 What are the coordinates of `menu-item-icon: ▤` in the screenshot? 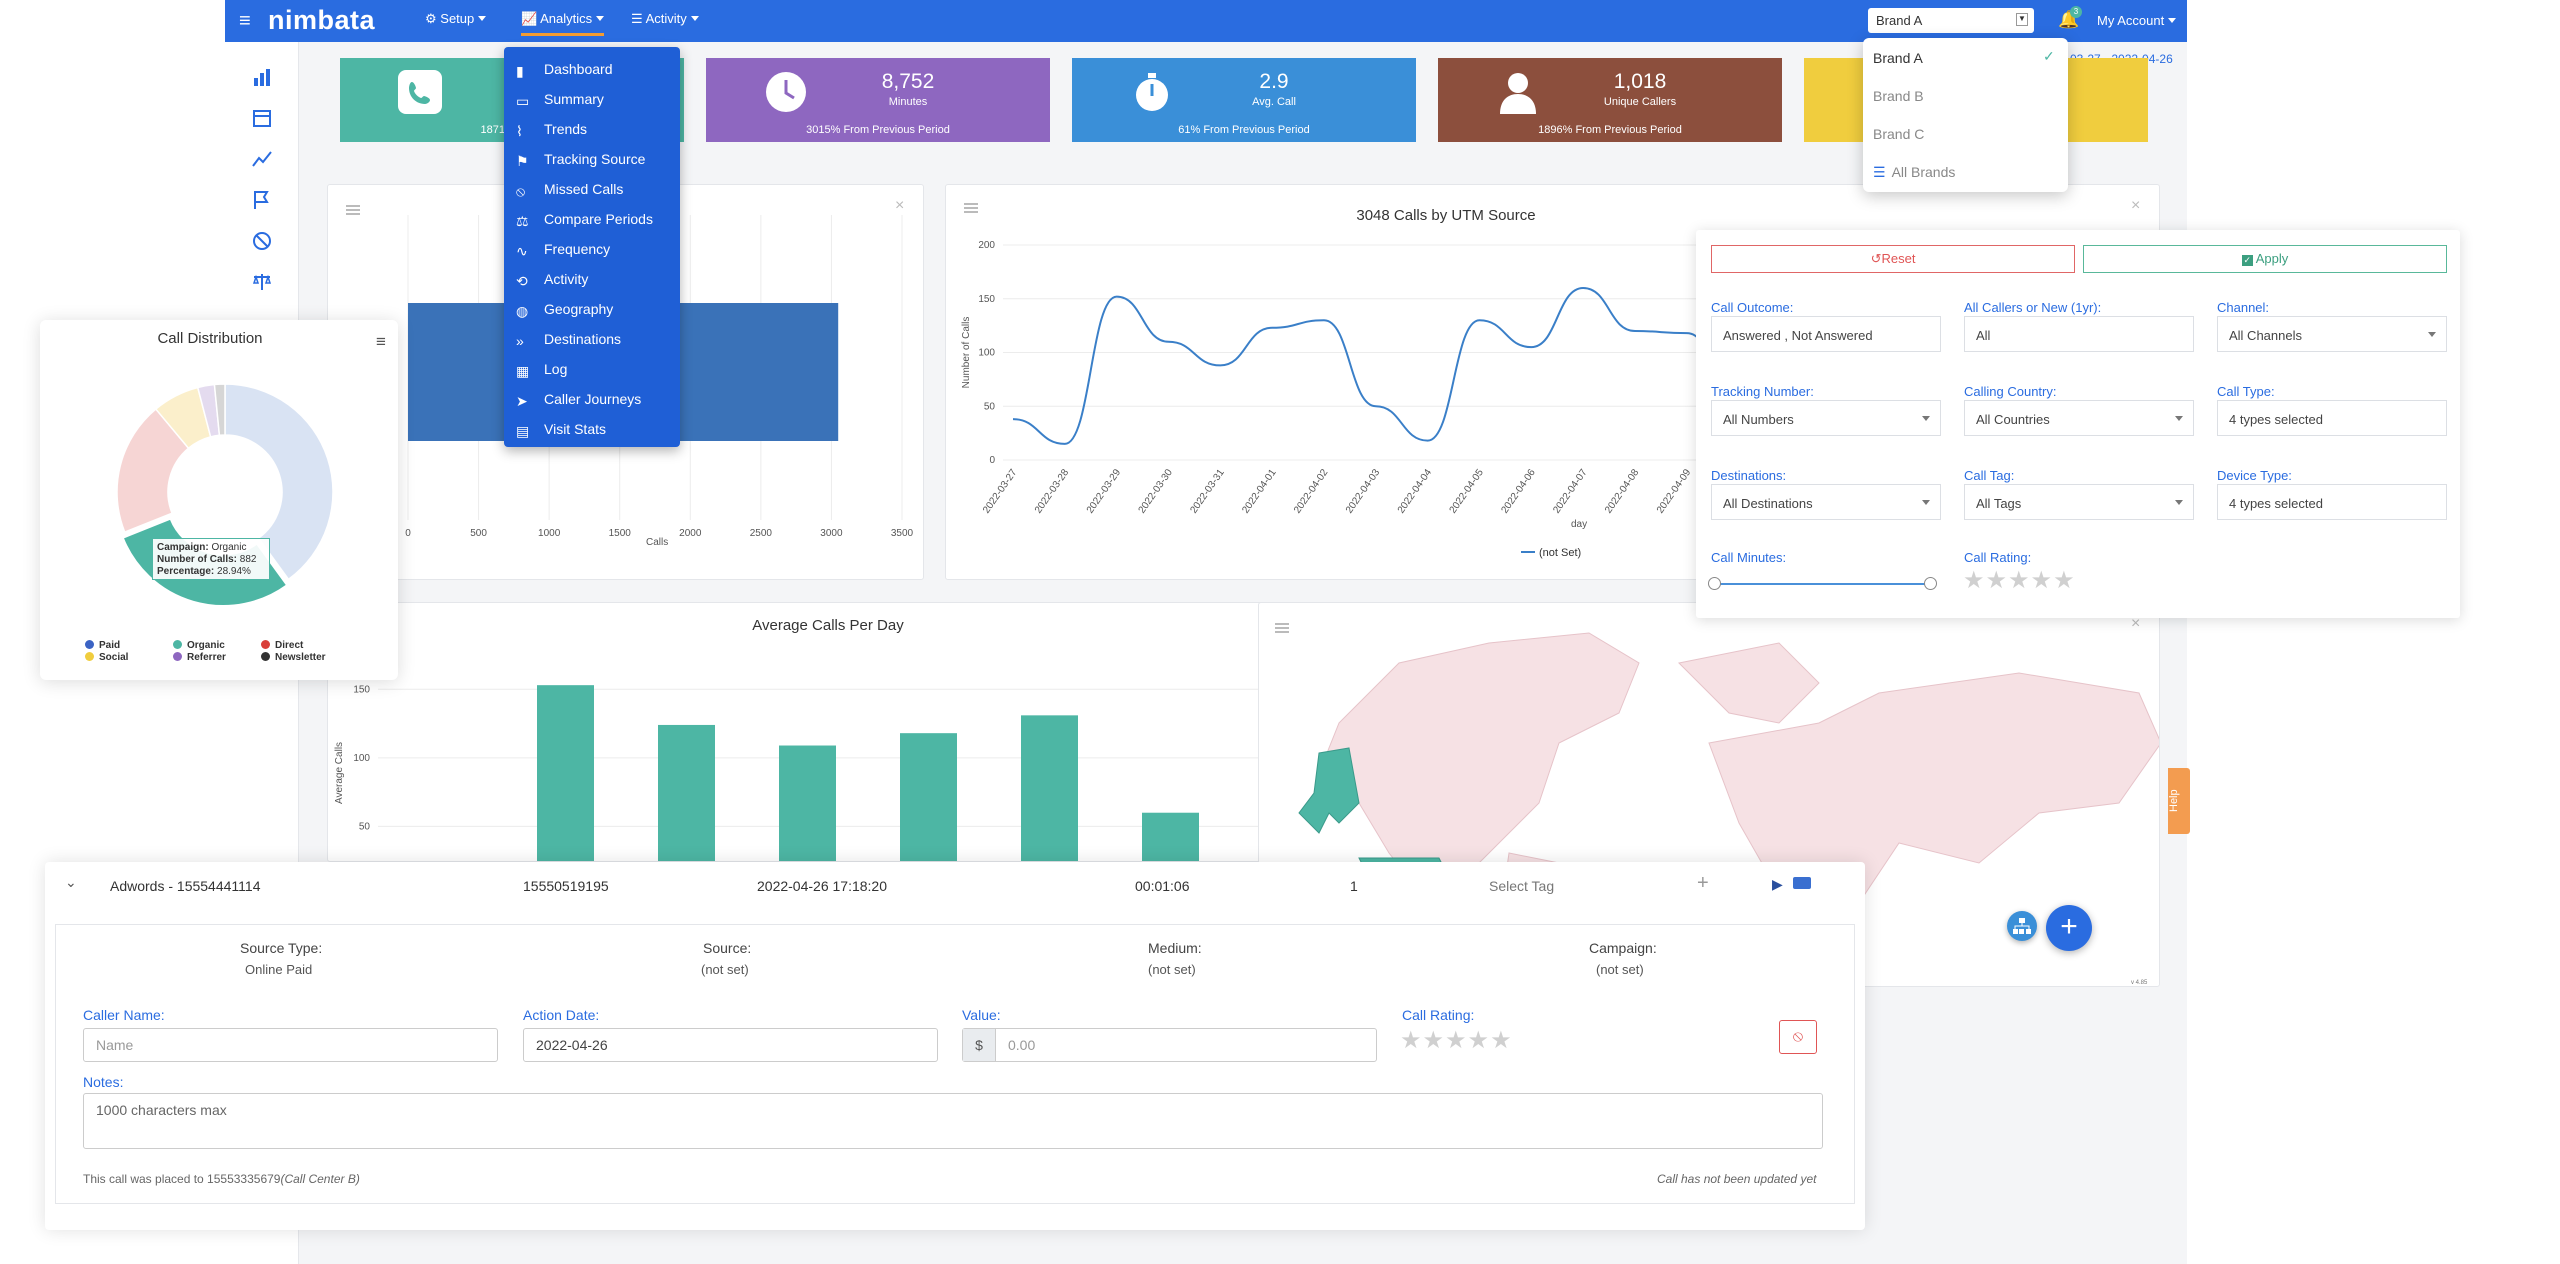 It's located at (523, 431).